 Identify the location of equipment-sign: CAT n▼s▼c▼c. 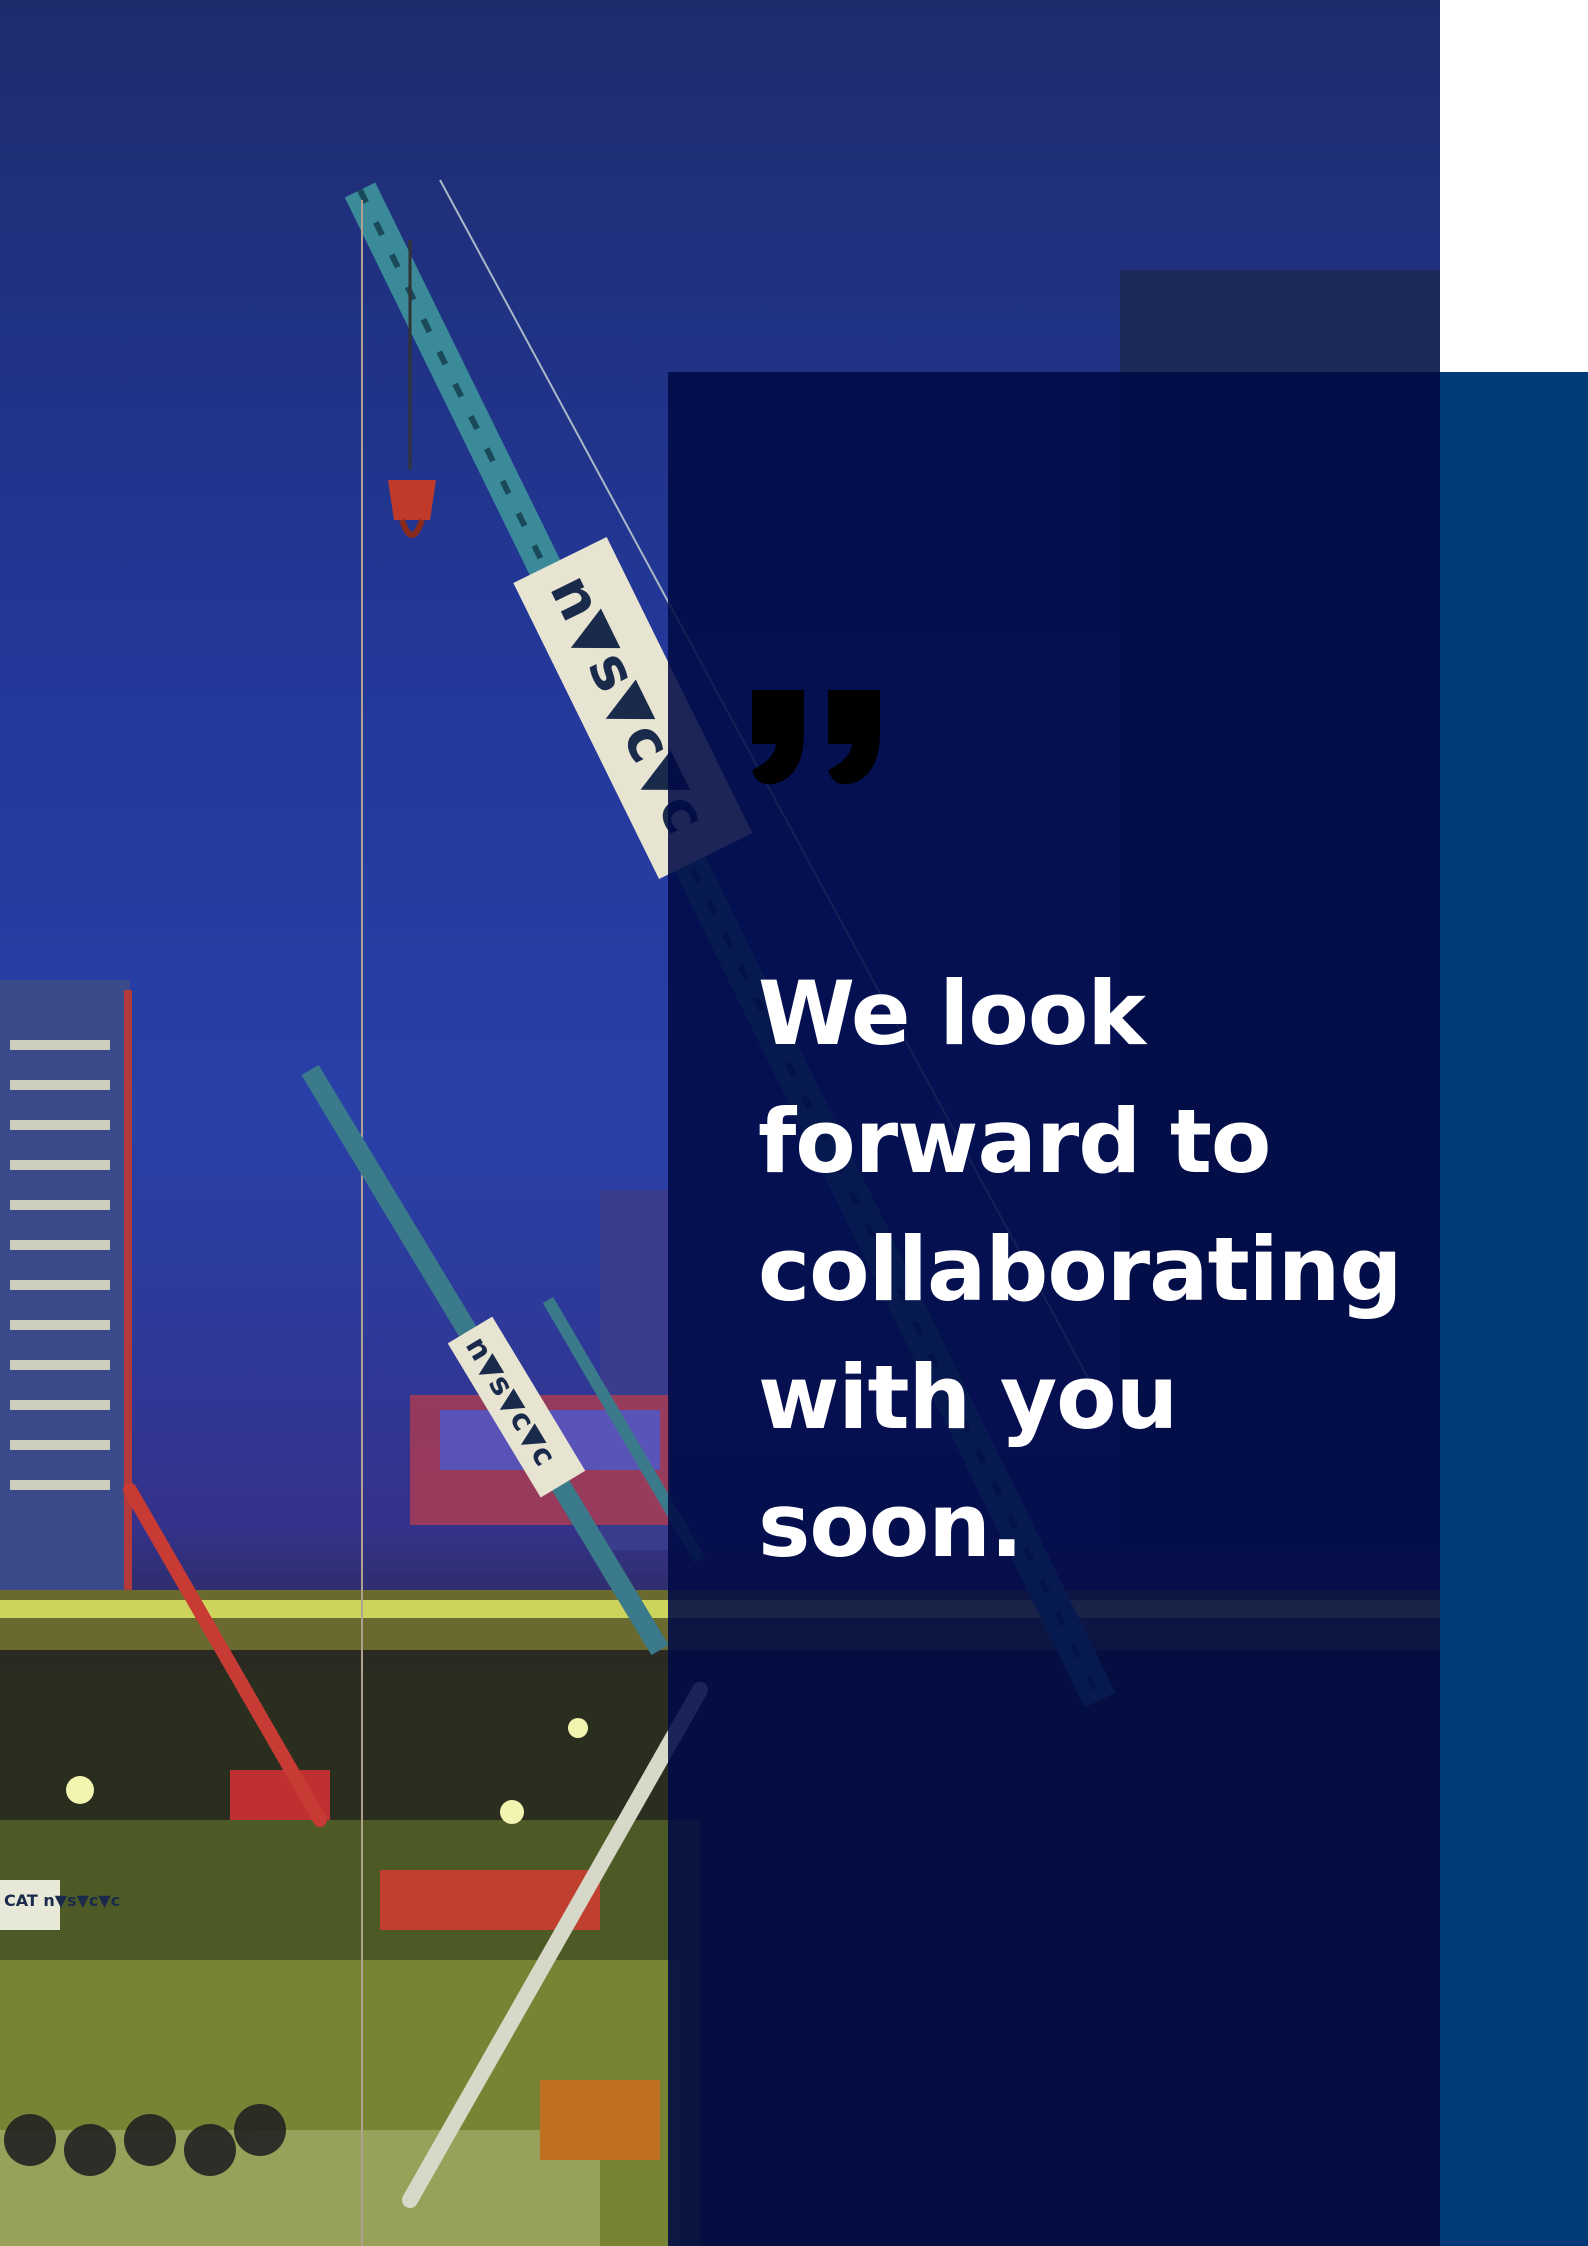
(62, 1900).